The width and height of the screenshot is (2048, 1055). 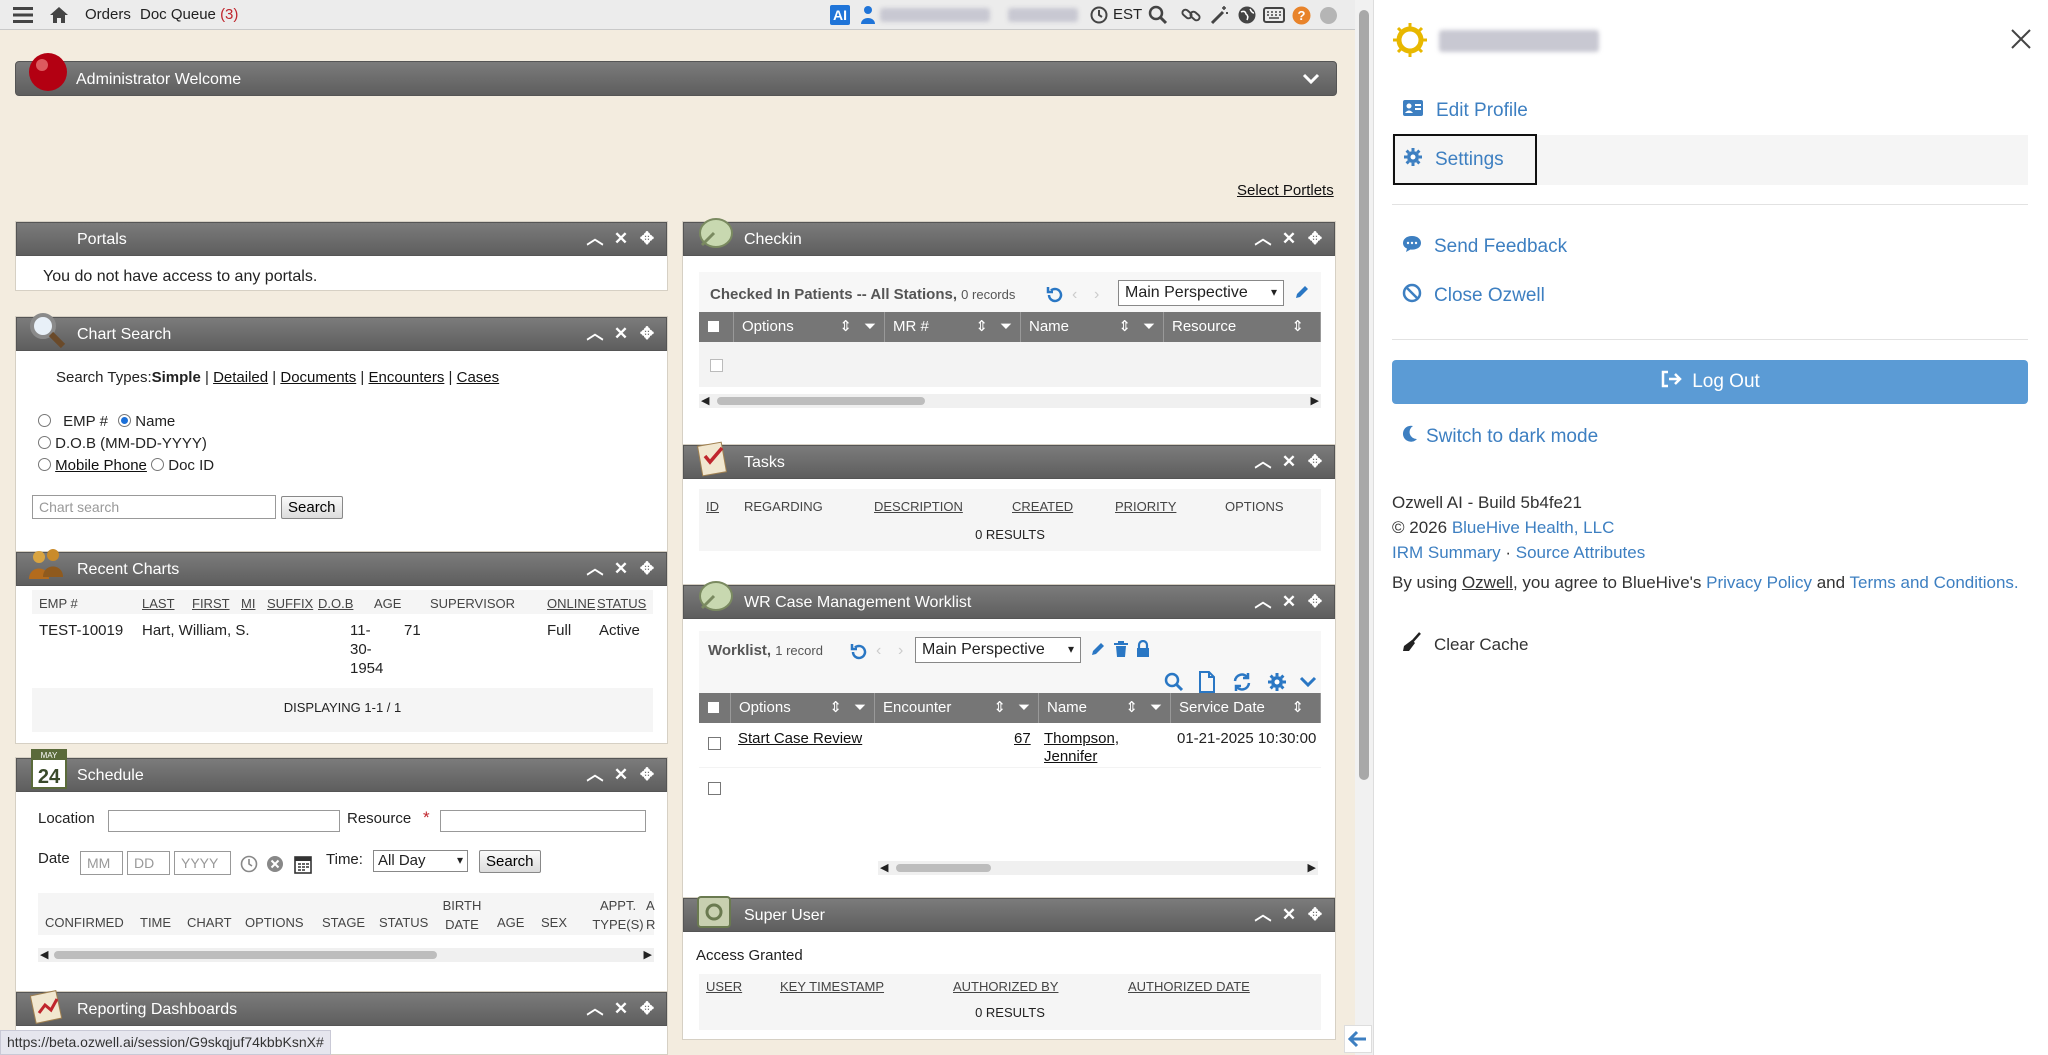 What do you see at coordinates (101, 863) in the screenshot?
I see `month-input: MM` at bounding box center [101, 863].